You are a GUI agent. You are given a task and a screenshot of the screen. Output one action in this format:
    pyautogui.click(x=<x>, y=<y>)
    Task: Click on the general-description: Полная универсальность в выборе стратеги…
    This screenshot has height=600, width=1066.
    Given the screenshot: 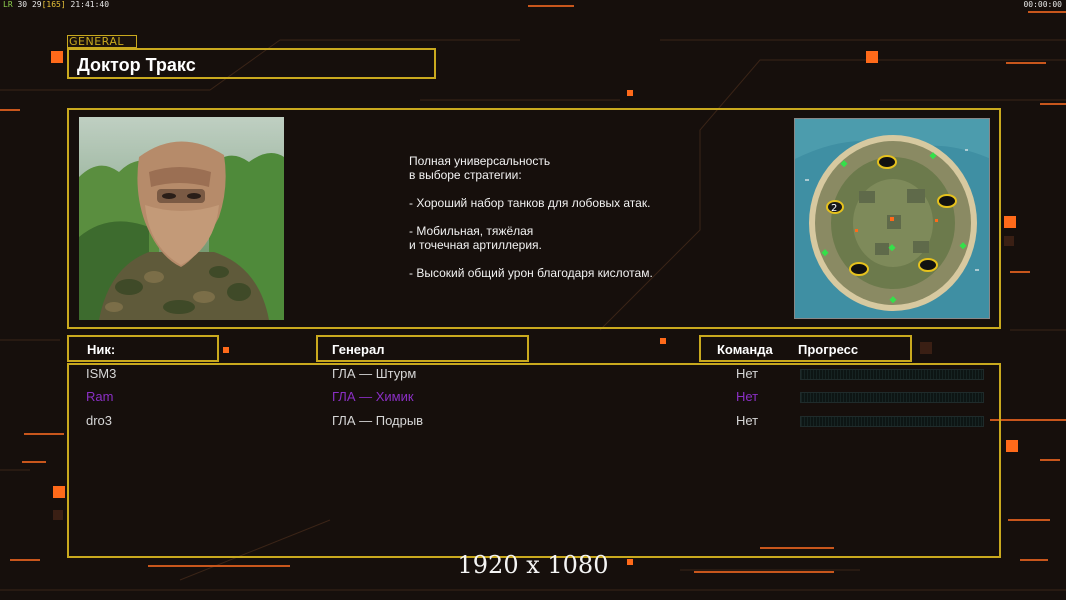 What is the action you would take?
    pyautogui.click(x=574, y=217)
    